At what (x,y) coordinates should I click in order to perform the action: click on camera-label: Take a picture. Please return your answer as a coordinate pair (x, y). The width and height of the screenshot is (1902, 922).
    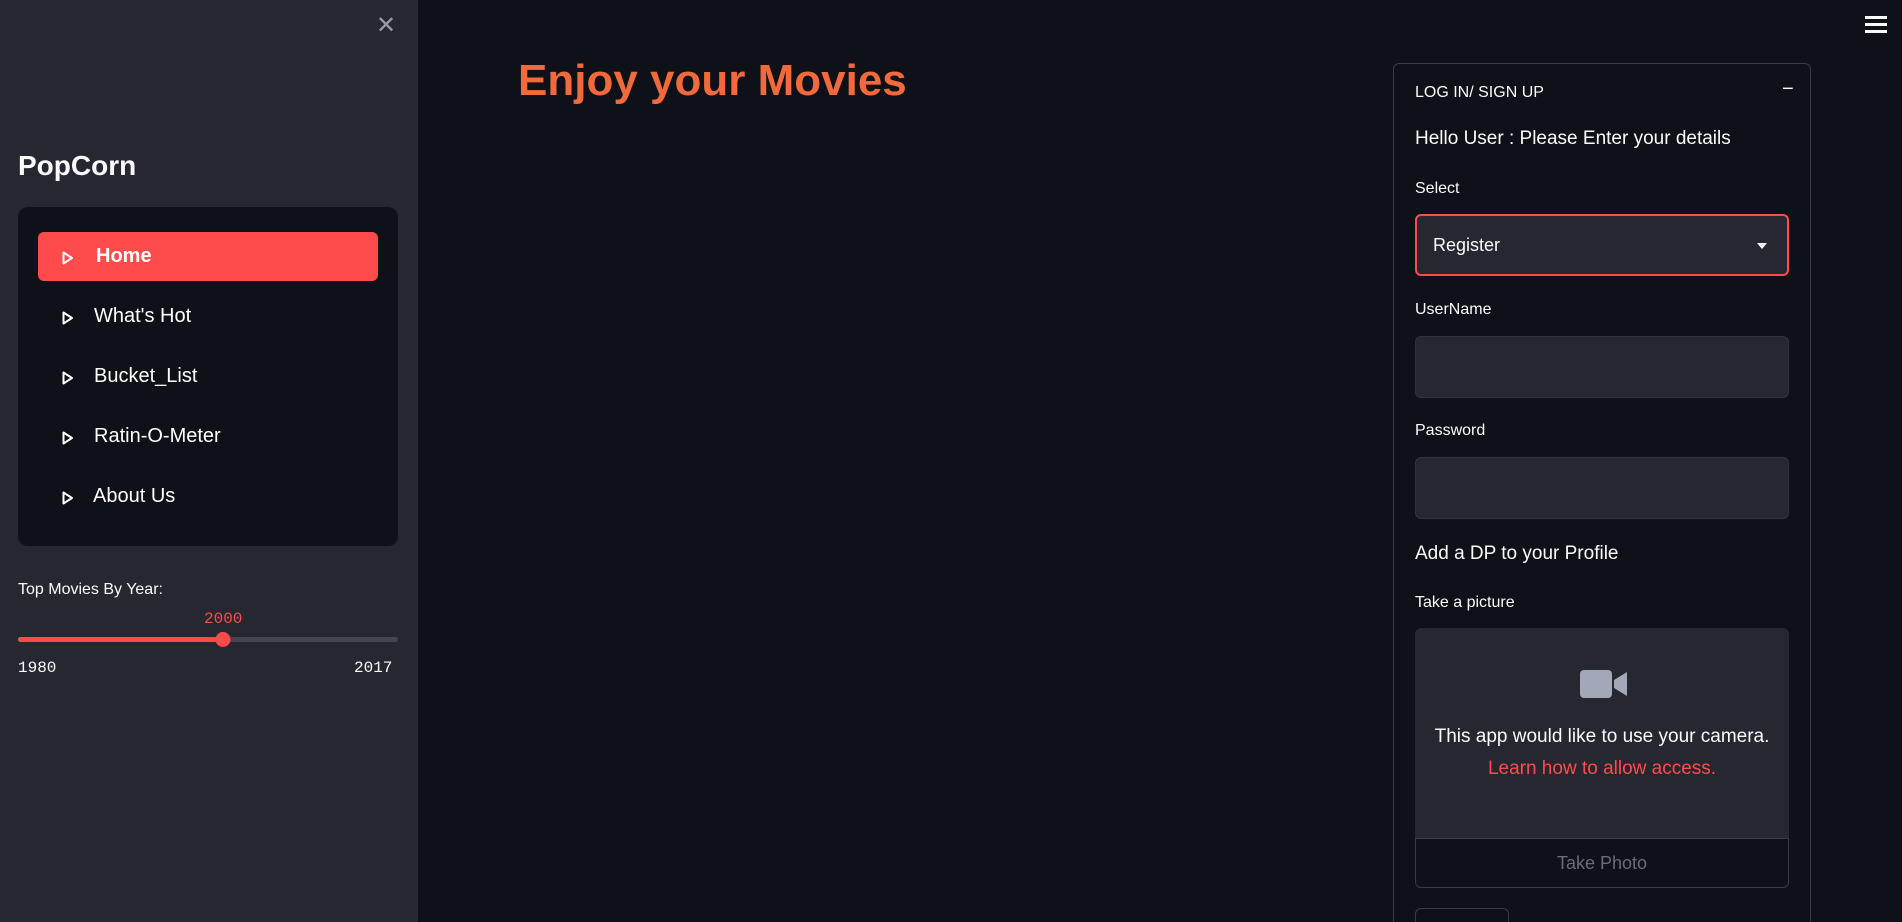
    Looking at the image, I should click on (1465, 602).